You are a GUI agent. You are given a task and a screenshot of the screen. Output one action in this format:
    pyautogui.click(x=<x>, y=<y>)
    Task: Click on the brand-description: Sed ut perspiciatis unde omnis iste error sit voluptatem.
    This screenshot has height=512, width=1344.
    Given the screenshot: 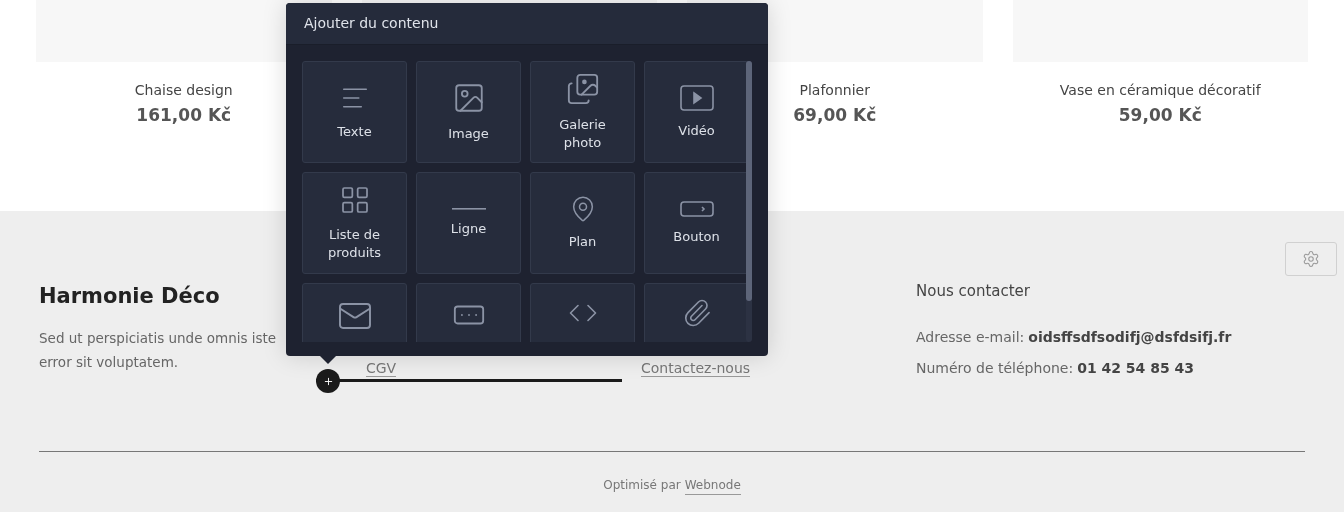 What is the action you would take?
    pyautogui.click(x=158, y=350)
    